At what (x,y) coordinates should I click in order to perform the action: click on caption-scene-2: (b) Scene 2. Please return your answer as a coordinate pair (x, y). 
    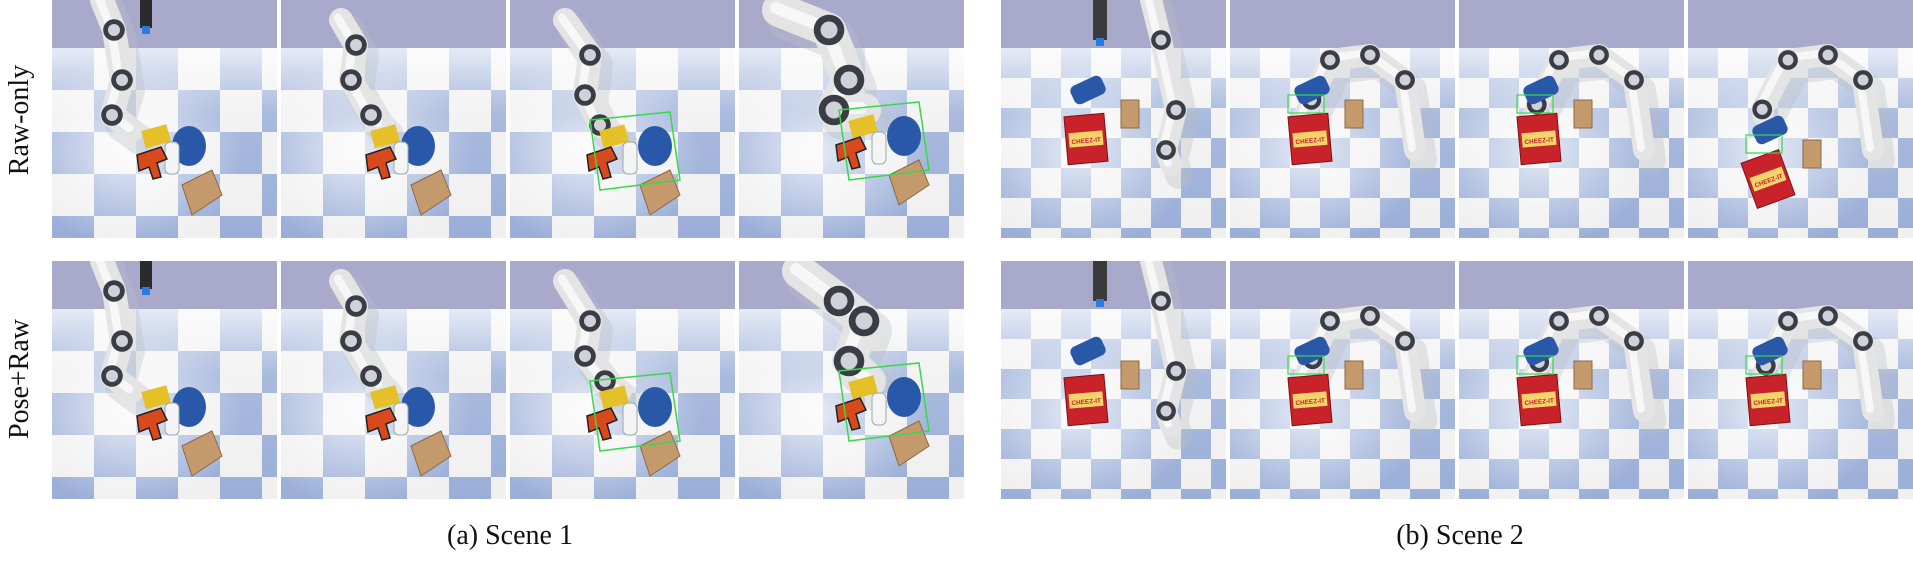
    Looking at the image, I should click on (1460, 535).